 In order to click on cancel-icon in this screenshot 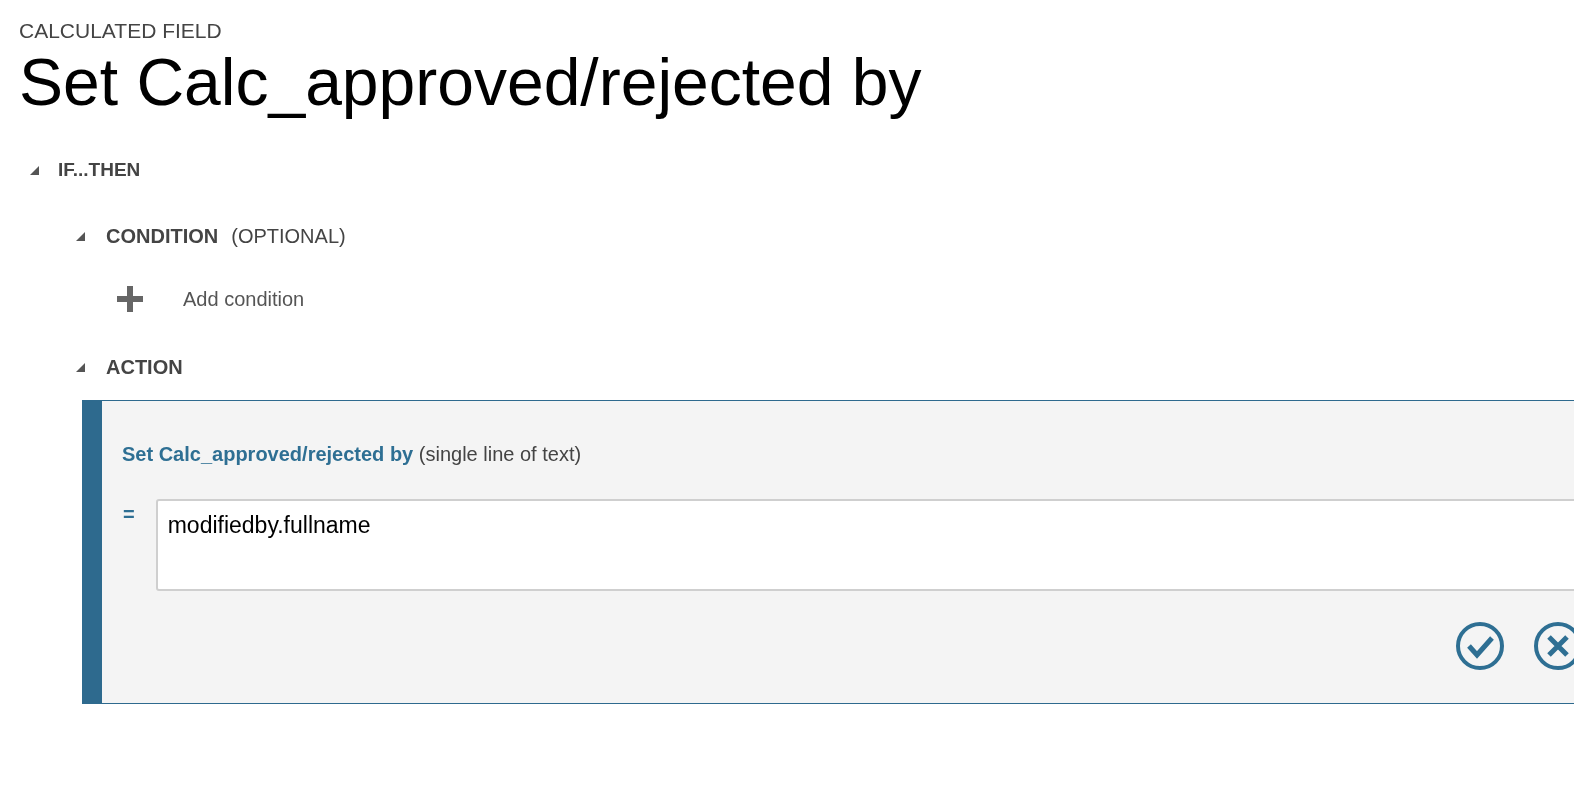, I will do `click(1553, 646)`.